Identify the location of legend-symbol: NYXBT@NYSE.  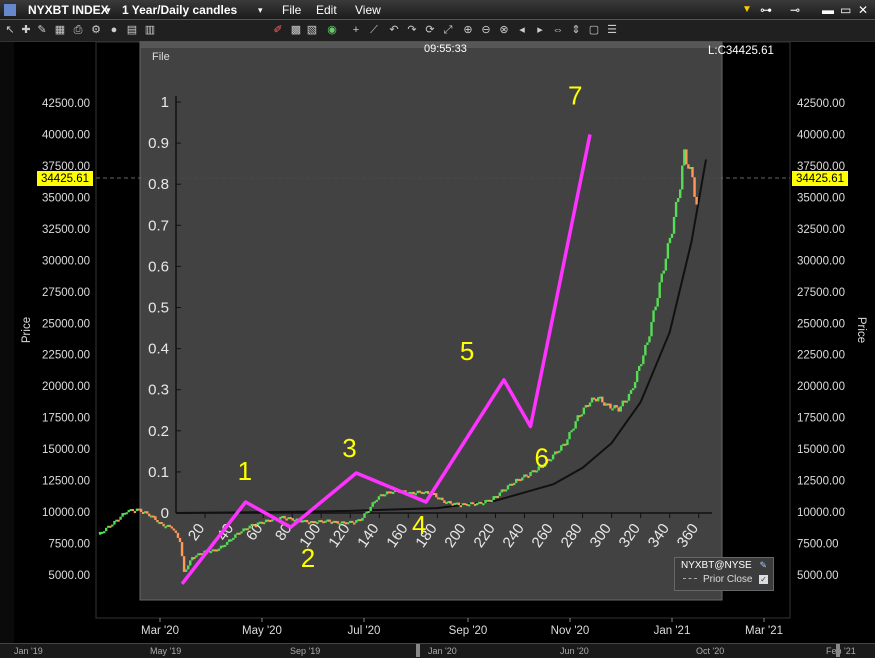
(716, 565).